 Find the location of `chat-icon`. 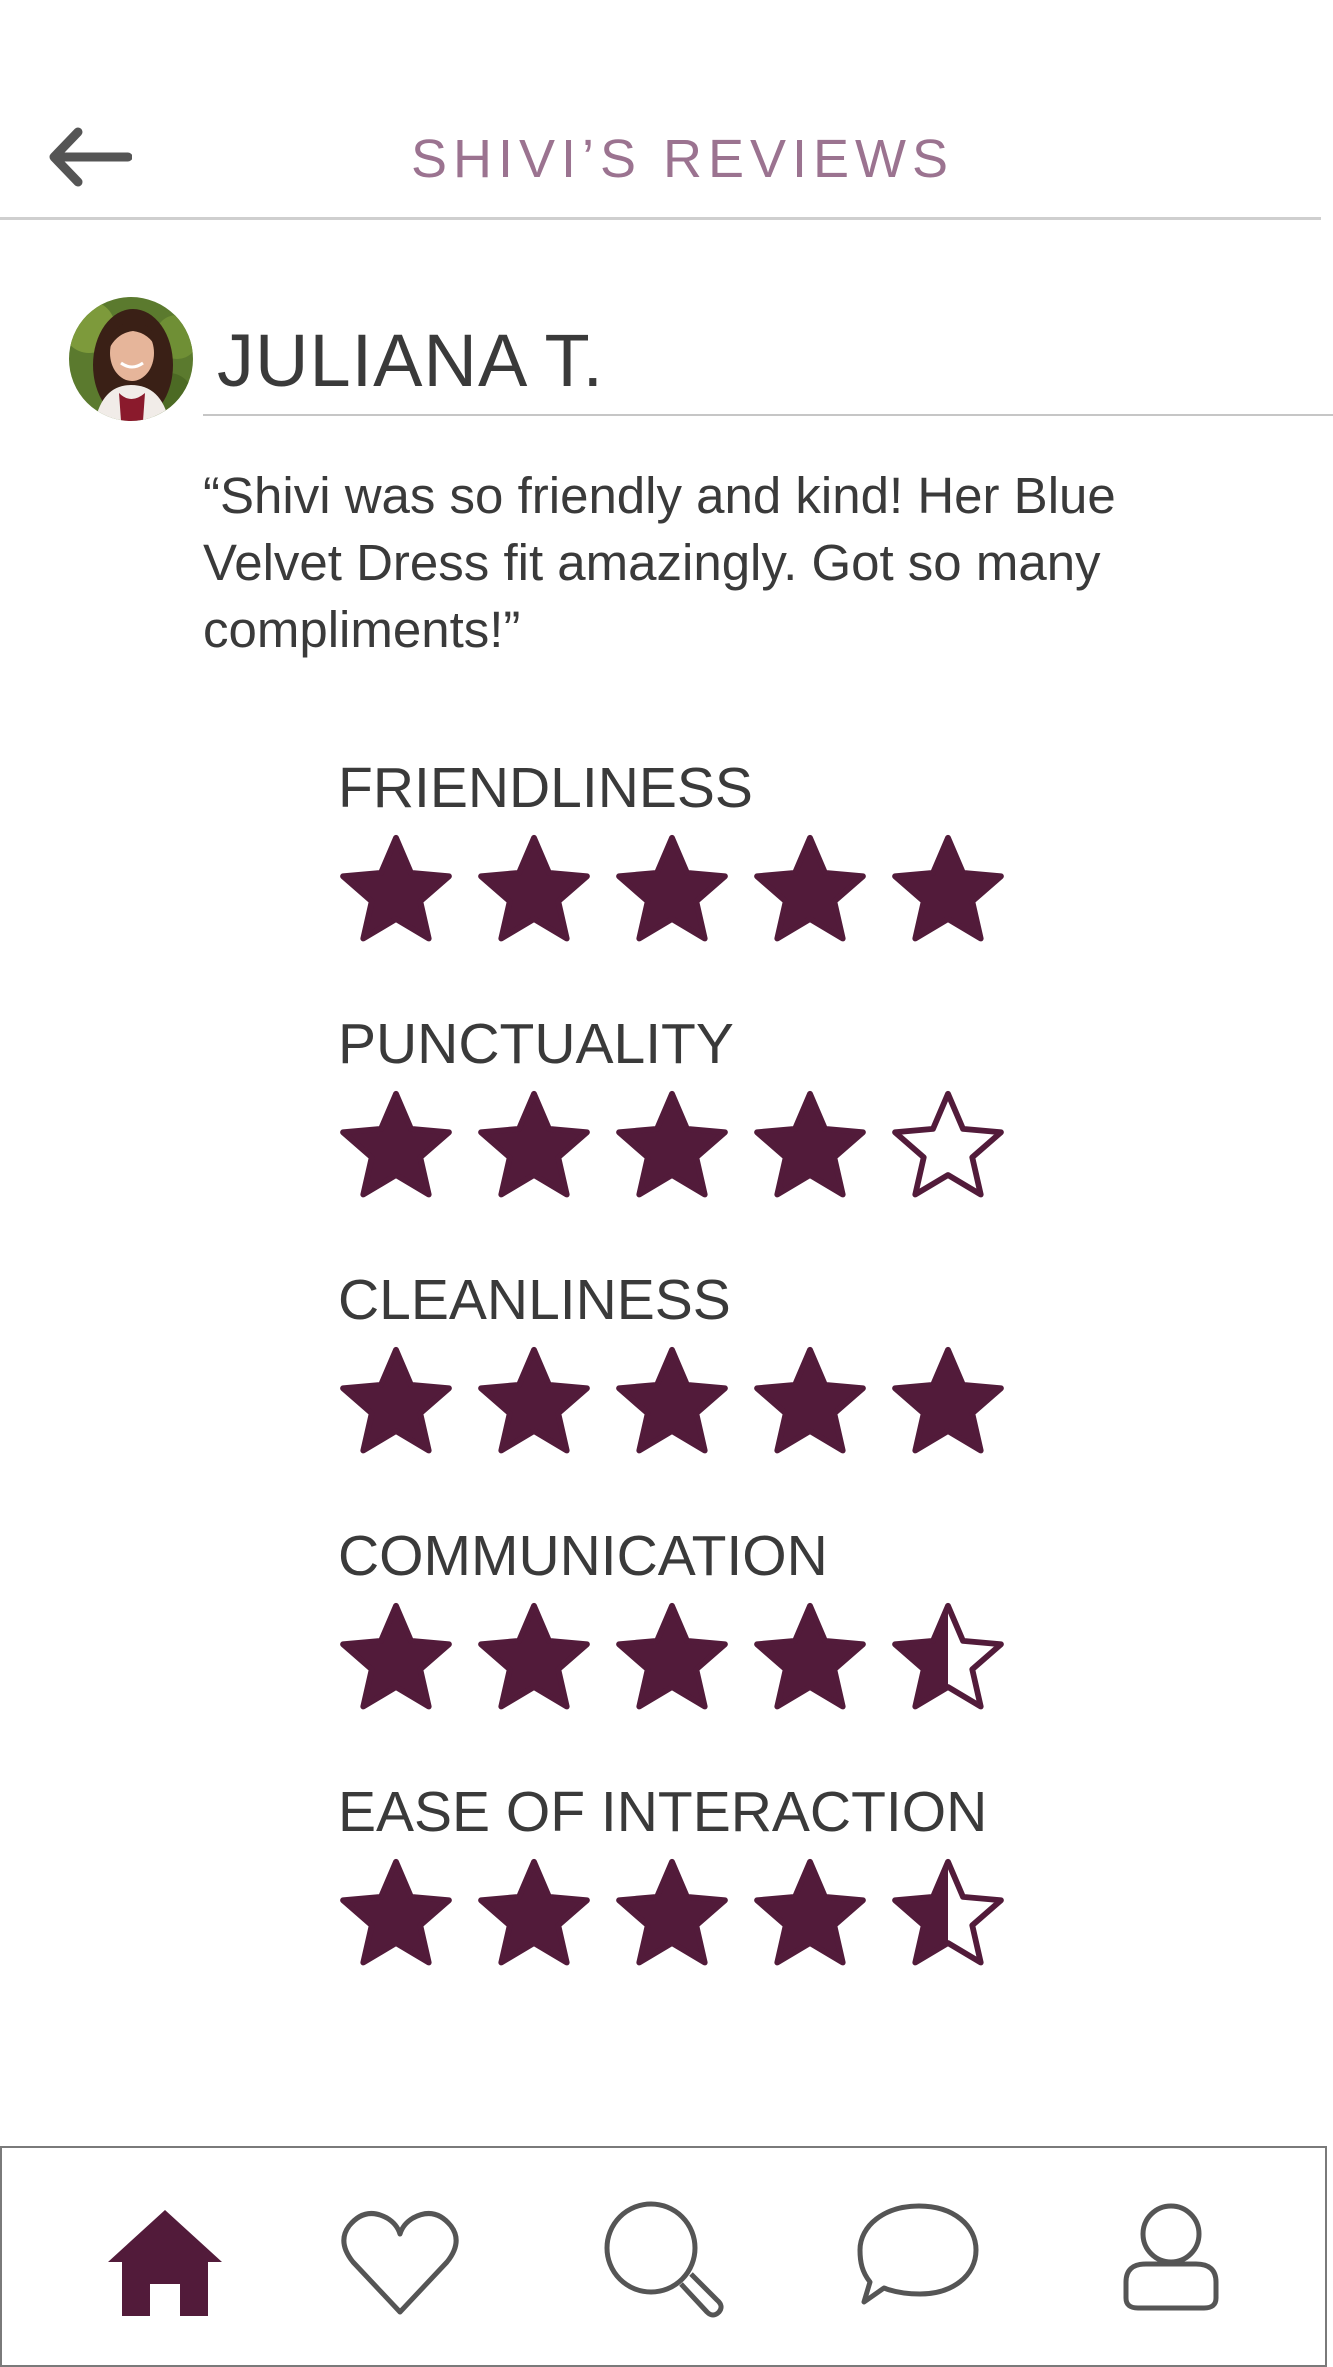

chat-icon is located at coordinates (918, 2254).